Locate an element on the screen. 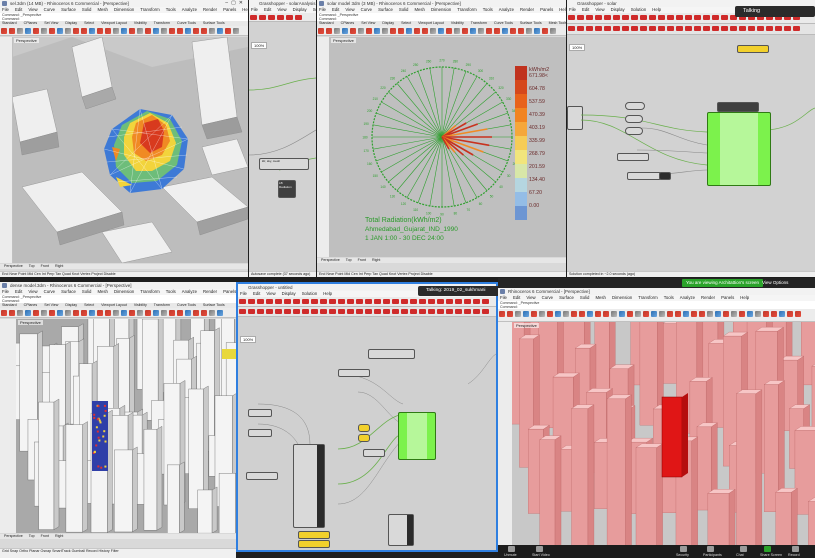 The height and width of the screenshot is (558, 815). gh-output-node is located at coordinates (738, 107).